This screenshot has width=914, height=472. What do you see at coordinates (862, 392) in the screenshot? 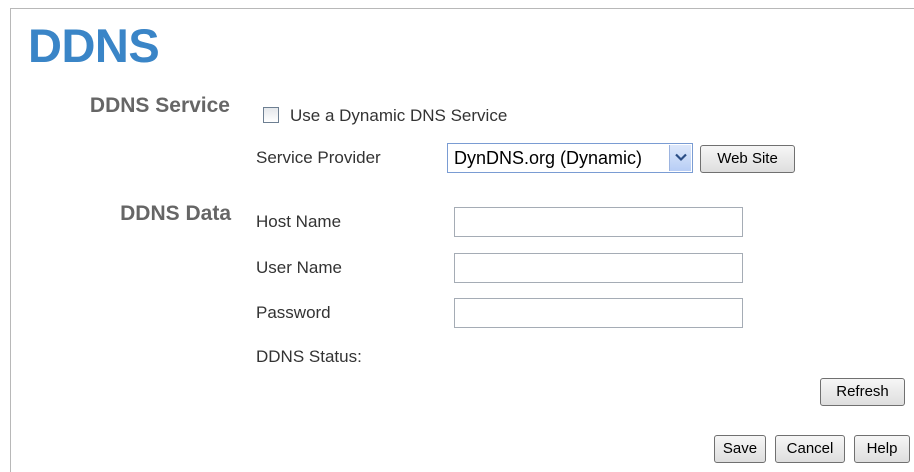
I see `refresh-button: Refresh` at bounding box center [862, 392].